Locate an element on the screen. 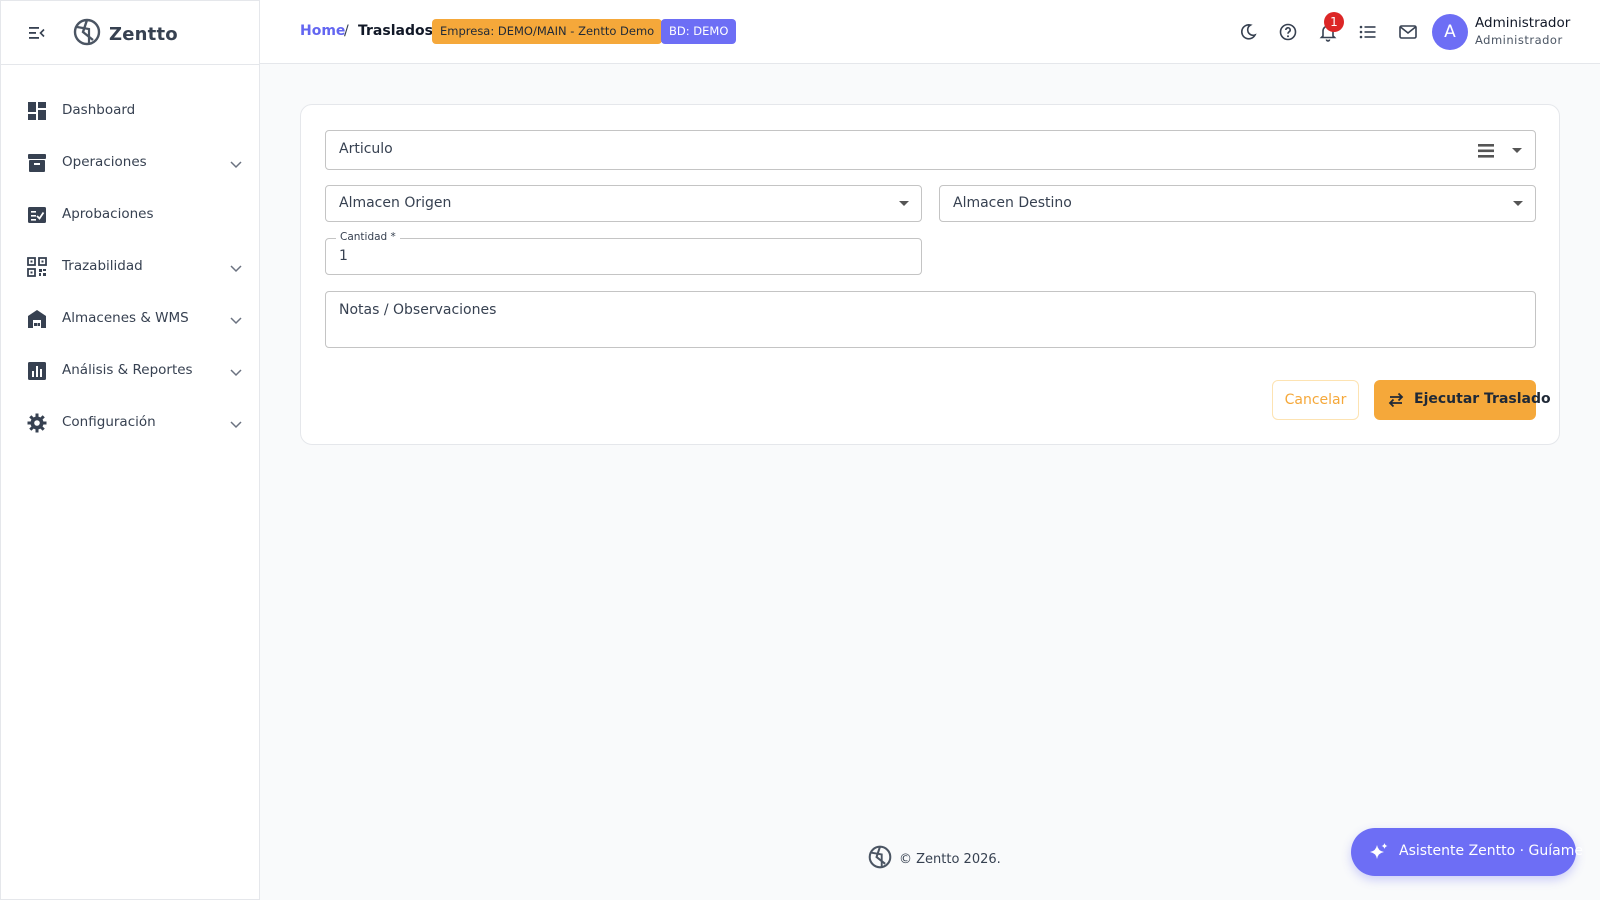  sidebar-header: Zentto is located at coordinates (130, 33).